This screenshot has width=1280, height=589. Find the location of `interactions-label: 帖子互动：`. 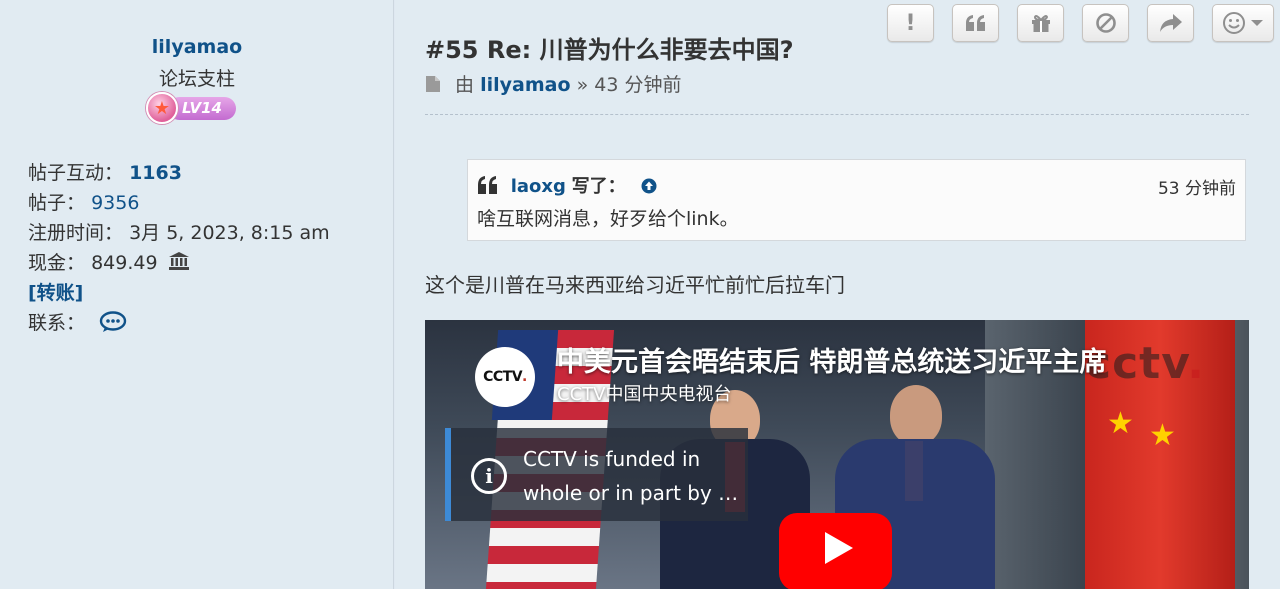

interactions-label: 帖子互动： is located at coordinates (76, 173).